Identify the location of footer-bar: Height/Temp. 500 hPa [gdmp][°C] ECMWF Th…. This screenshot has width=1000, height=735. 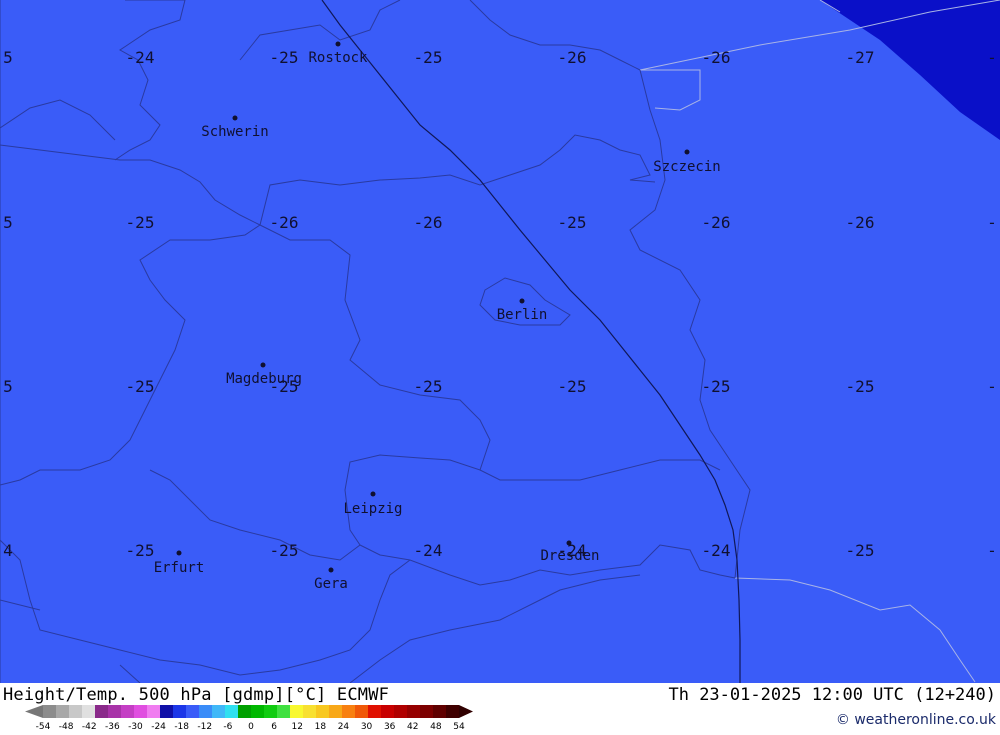
(500, 708).